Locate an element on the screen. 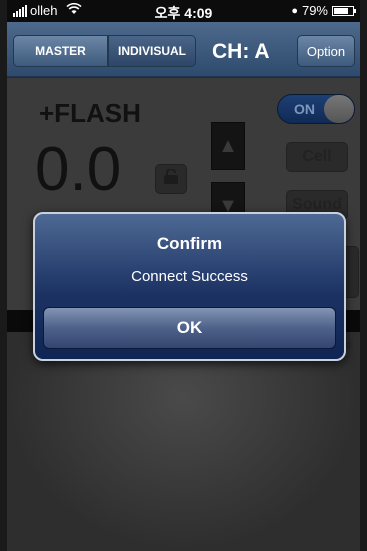  alert-title: Confirm is located at coordinates (189, 243).